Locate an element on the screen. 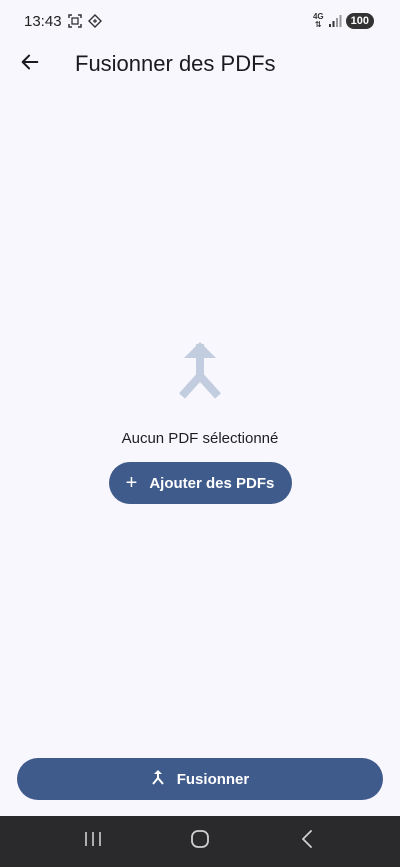 Image resolution: width=400 pixels, height=867 pixels. back-button is located at coordinates (30, 64).